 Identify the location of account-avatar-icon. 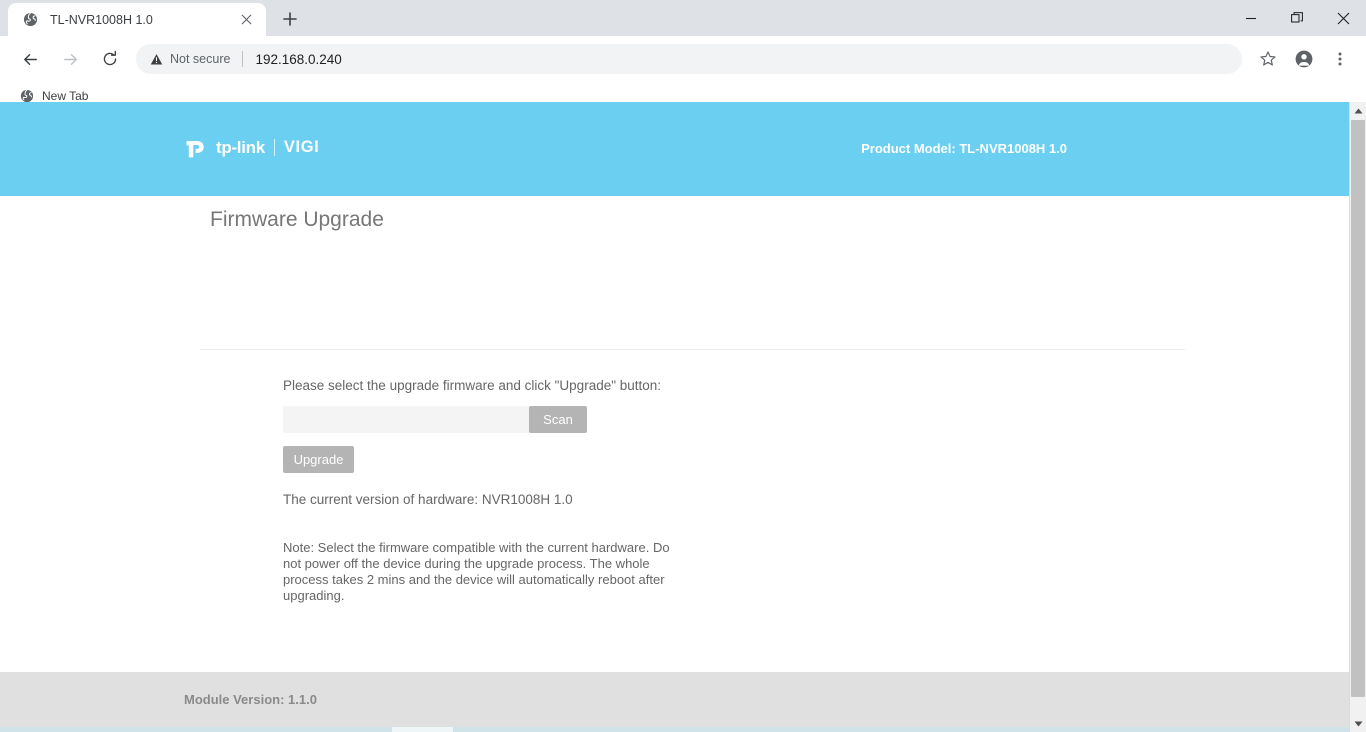
(1304, 59).